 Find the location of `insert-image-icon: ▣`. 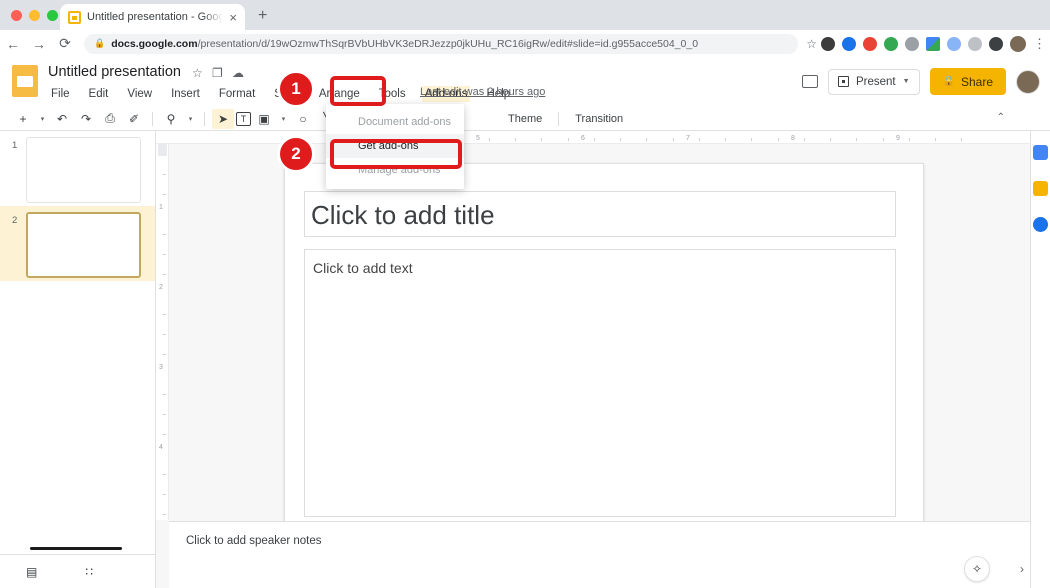

insert-image-icon: ▣ is located at coordinates (264, 119).